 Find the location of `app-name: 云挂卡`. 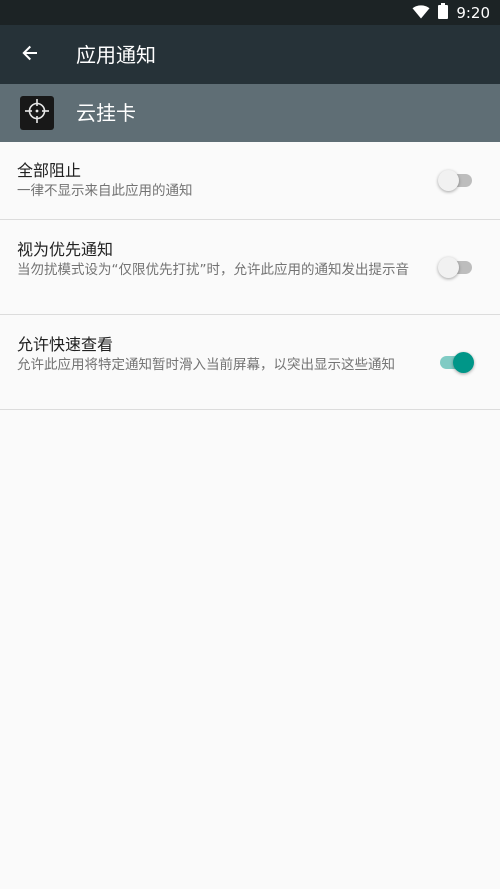

app-name: 云挂卡 is located at coordinates (106, 113).